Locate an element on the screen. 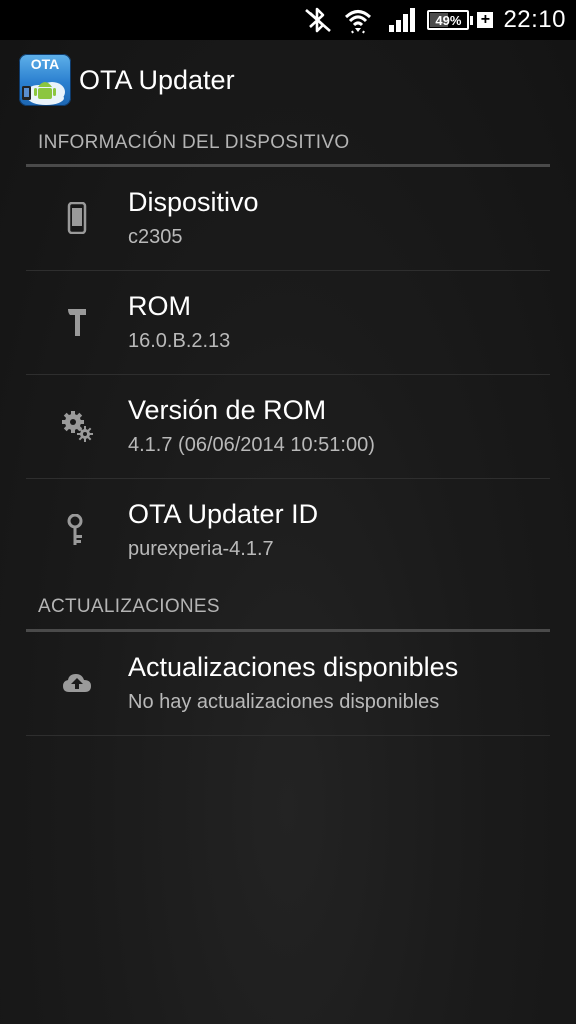 This screenshot has width=576, height=1024. action-bar: OTA OTA Updater is located at coordinates (288, 80).